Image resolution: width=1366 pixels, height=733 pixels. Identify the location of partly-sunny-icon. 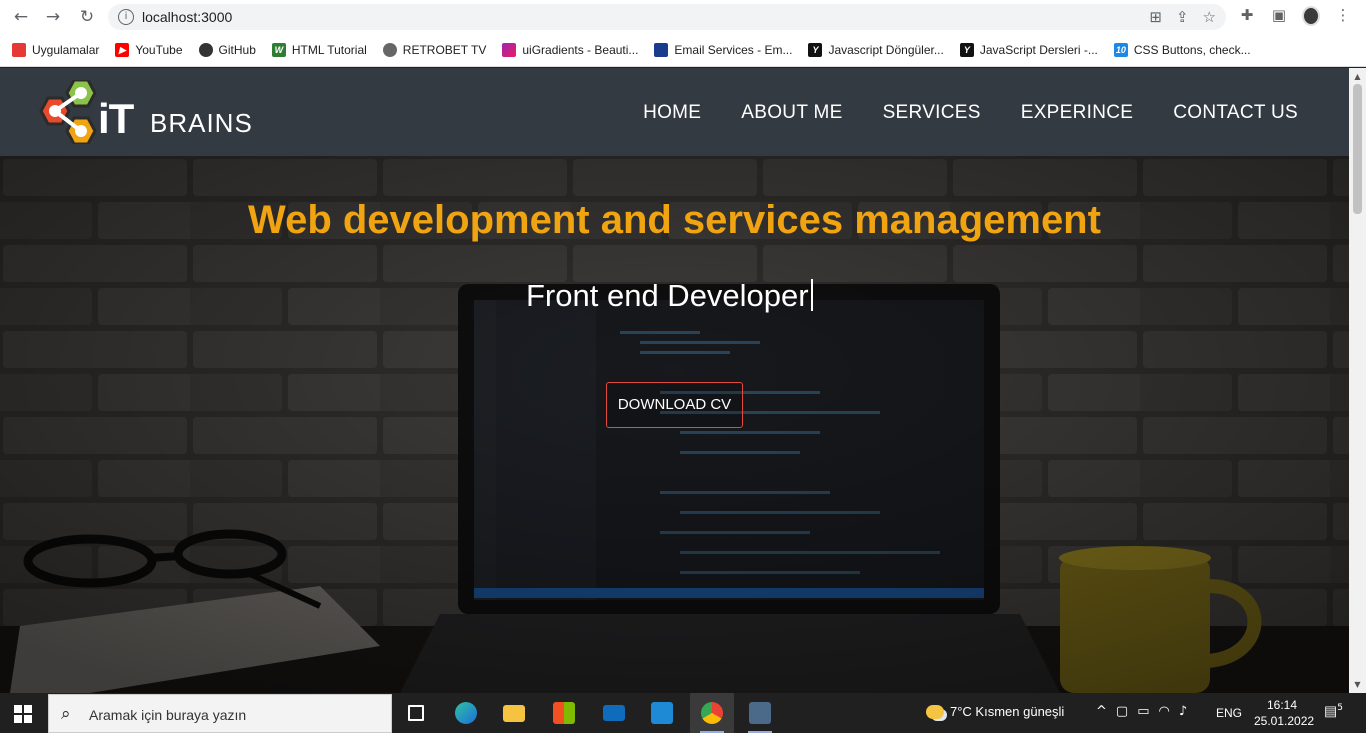
(935, 711).